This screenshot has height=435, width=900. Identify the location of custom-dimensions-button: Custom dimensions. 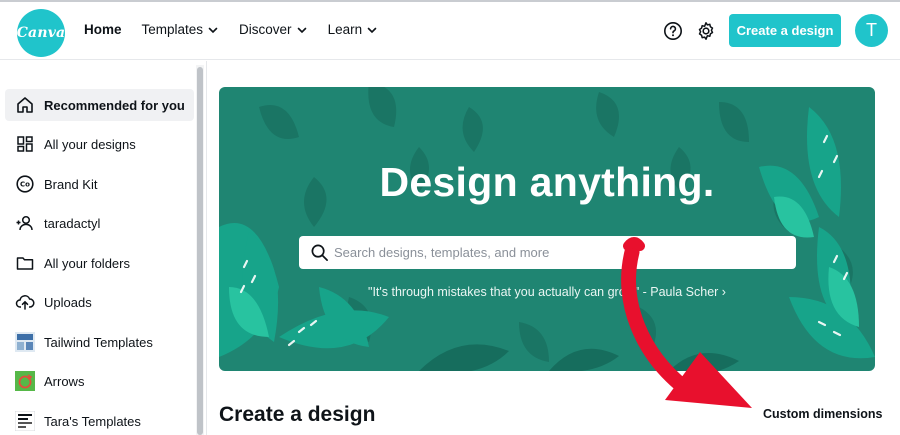
(822, 414).